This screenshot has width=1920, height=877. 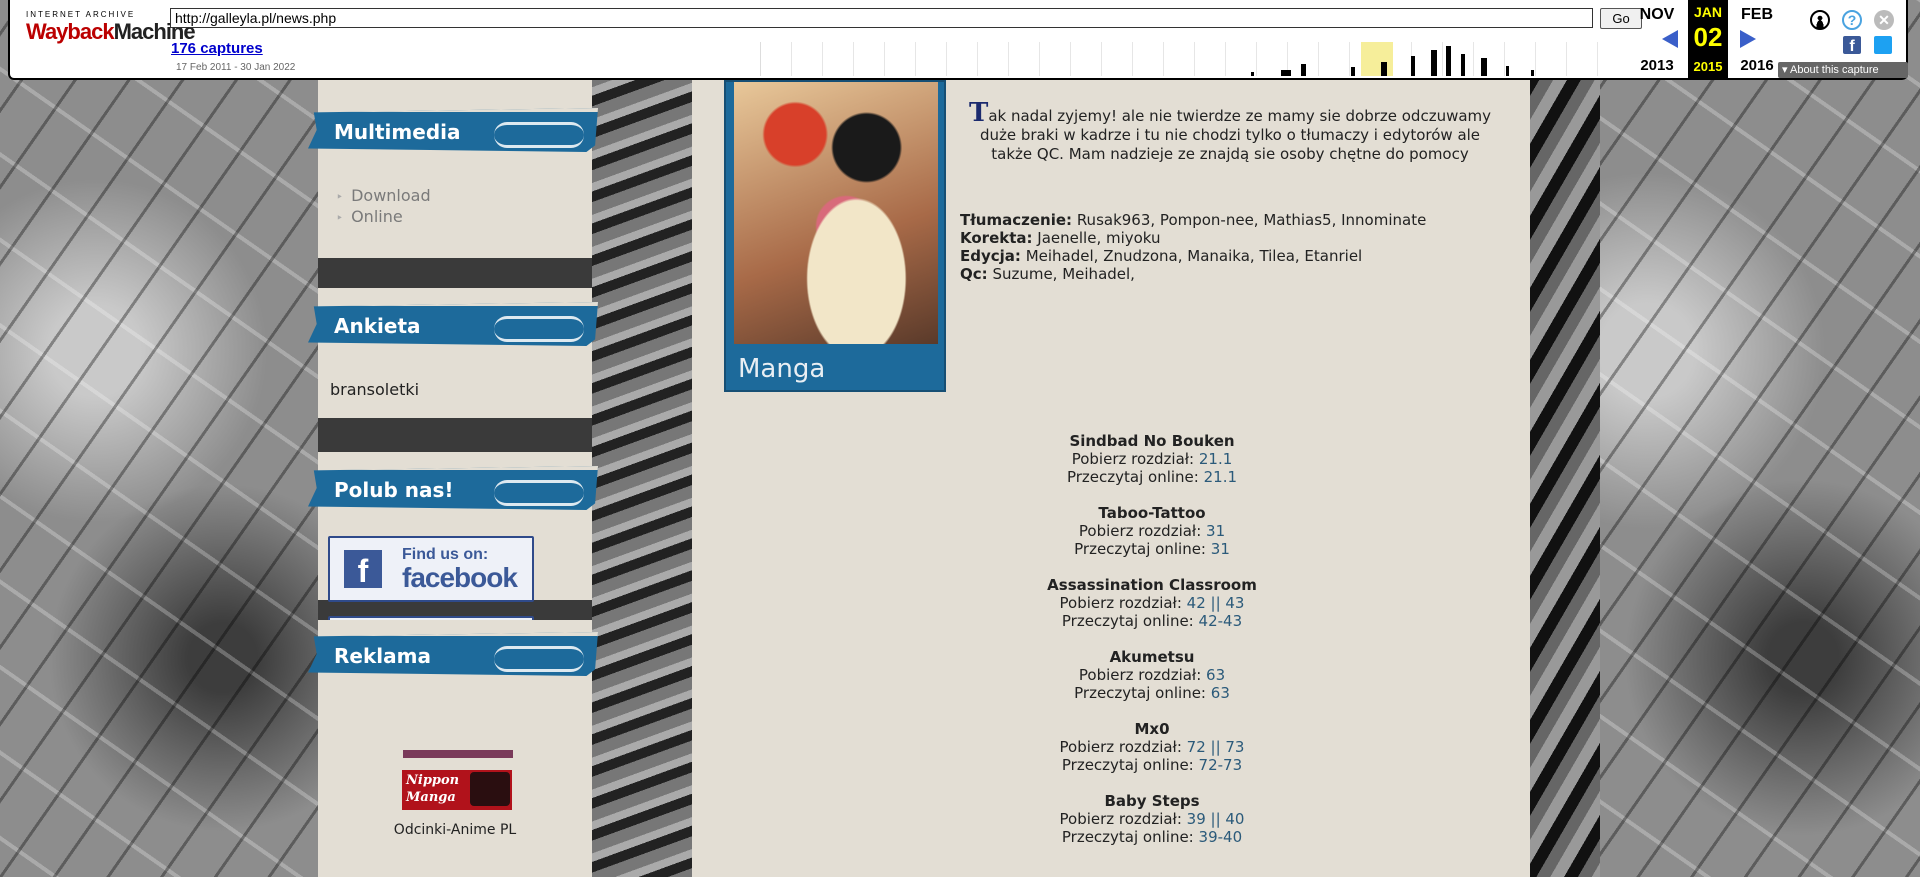 What do you see at coordinates (1670, 39) in the screenshot?
I see `prev-arrow-icon` at bounding box center [1670, 39].